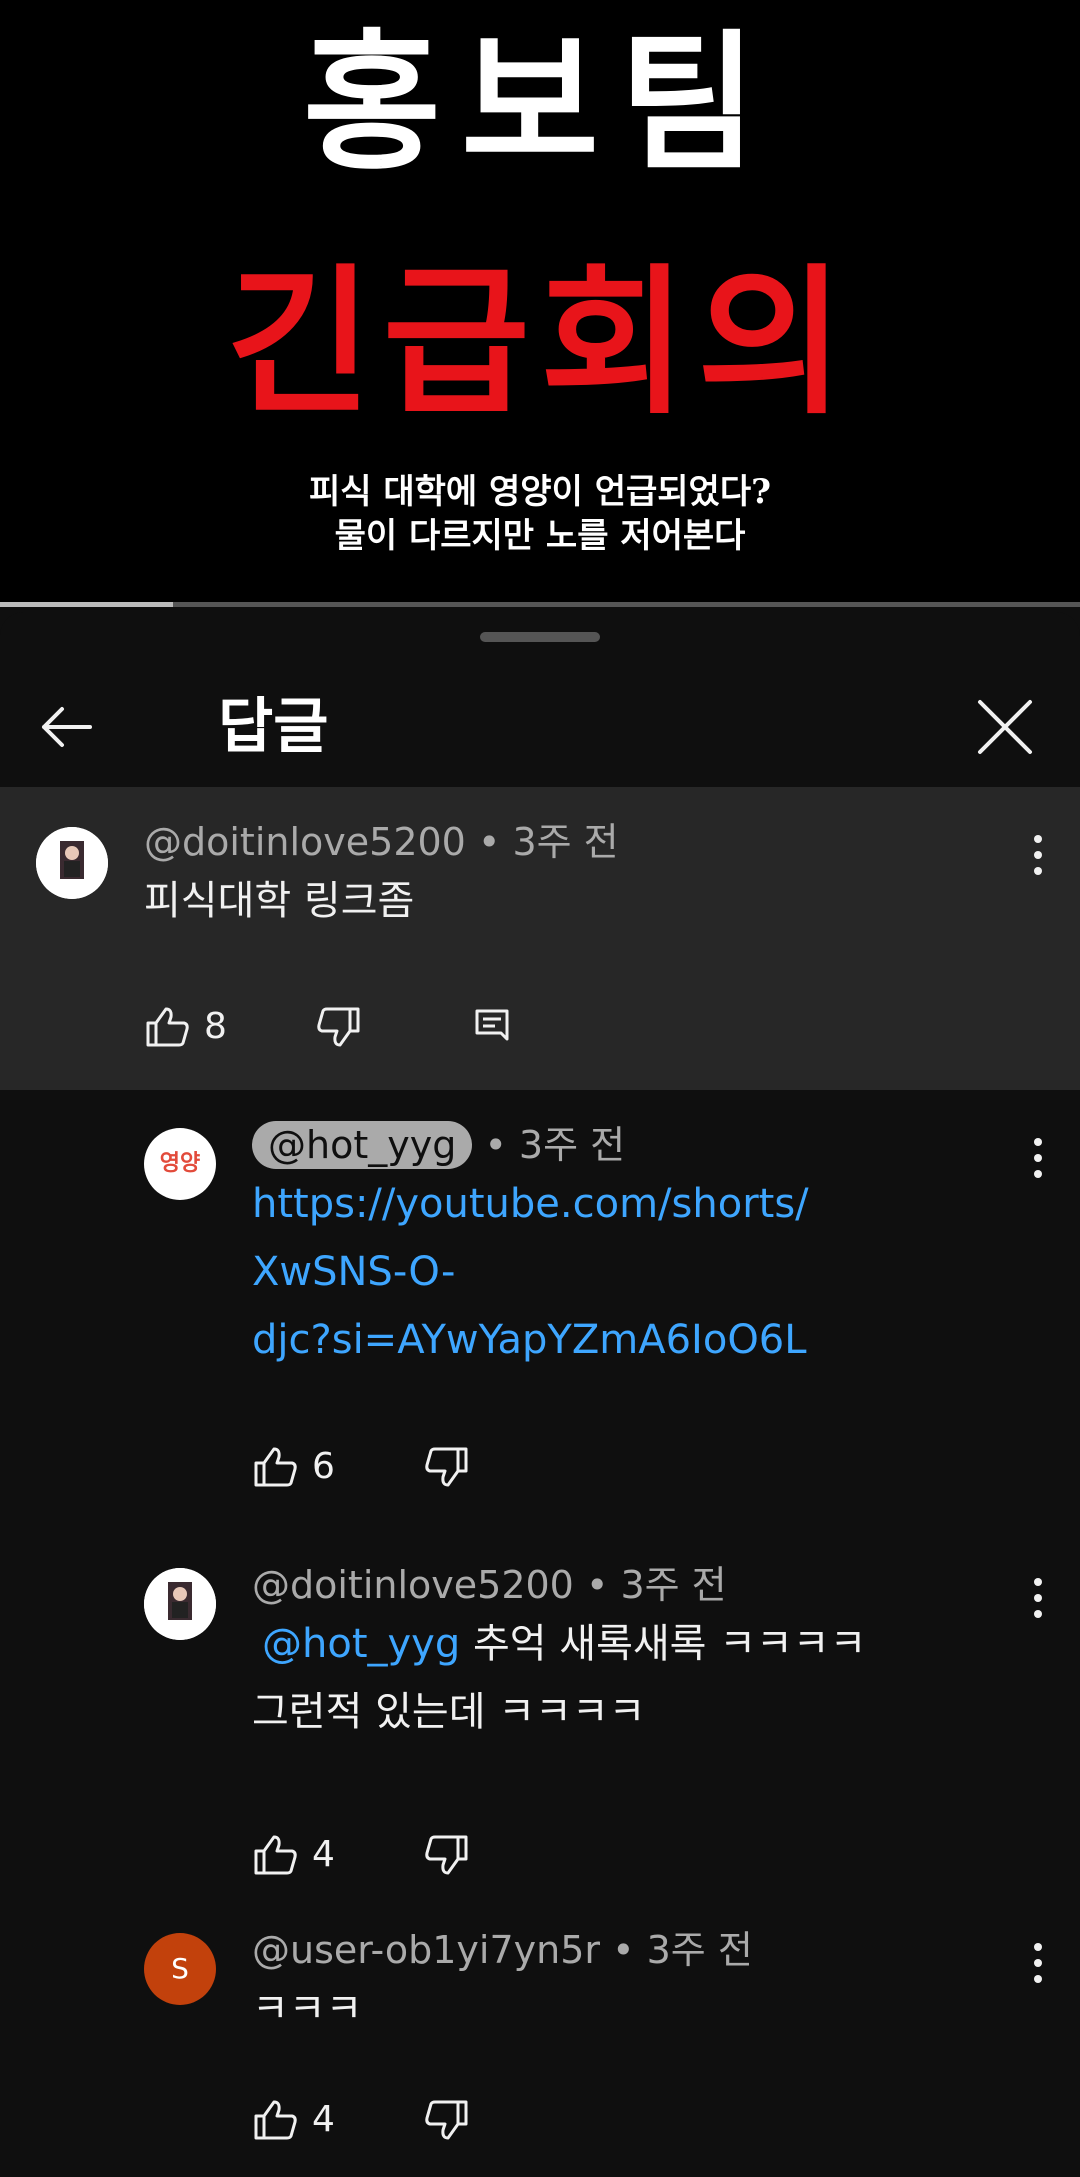 Image resolution: width=1080 pixels, height=2177 pixels. What do you see at coordinates (323, 1466) in the screenshot?
I see `like-count: 6` at bounding box center [323, 1466].